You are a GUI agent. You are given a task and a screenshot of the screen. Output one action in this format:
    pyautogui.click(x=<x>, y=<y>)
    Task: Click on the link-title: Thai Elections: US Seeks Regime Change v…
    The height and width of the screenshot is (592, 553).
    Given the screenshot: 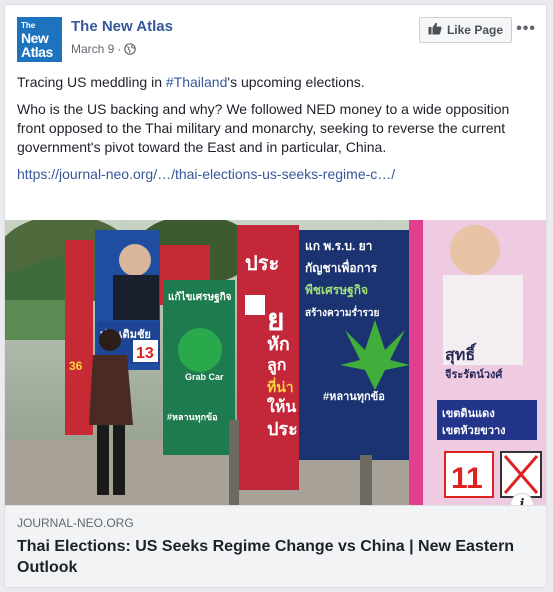 What is the action you would take?
    pyautogui.click(x=275, y=557)
    